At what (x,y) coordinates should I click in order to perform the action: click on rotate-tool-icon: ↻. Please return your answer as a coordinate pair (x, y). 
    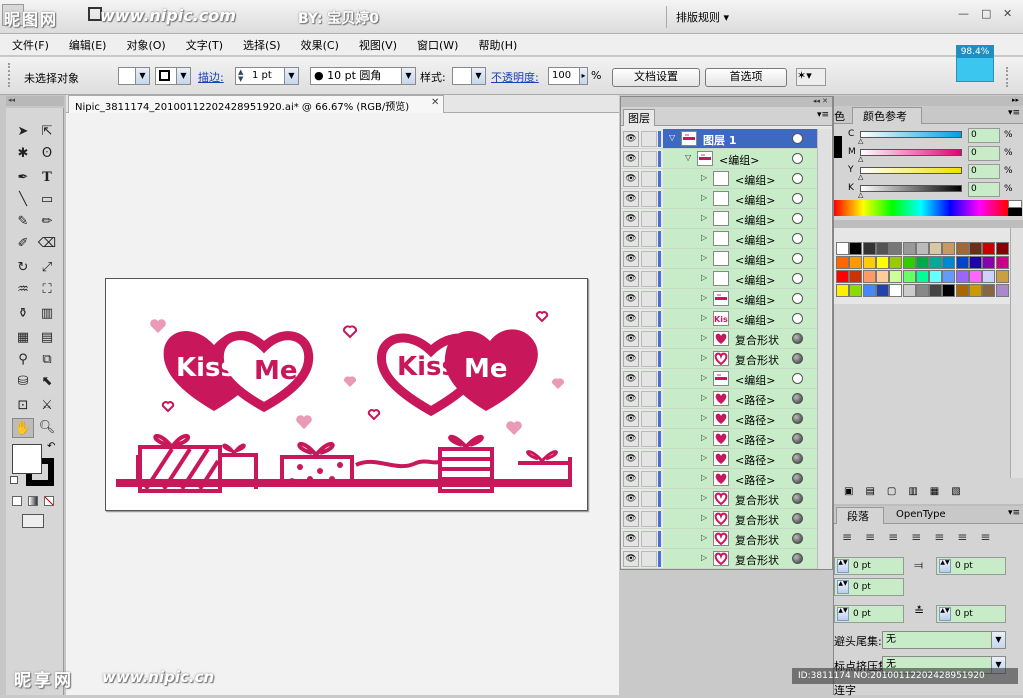
    Looking at the image, I should click on (23, 268).